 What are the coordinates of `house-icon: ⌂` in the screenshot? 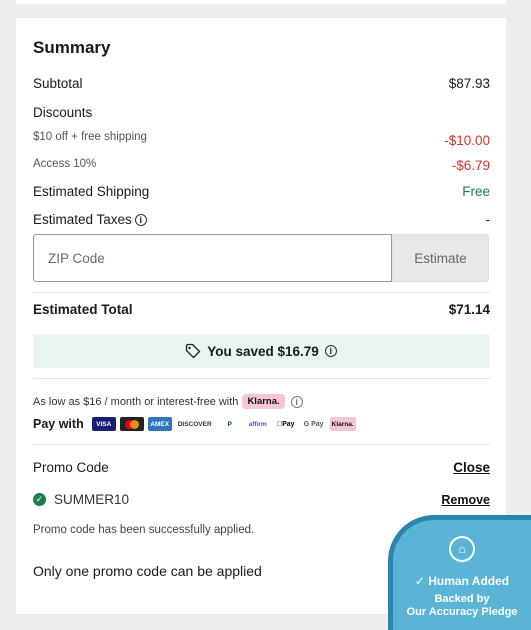 It's located at (462, 549).